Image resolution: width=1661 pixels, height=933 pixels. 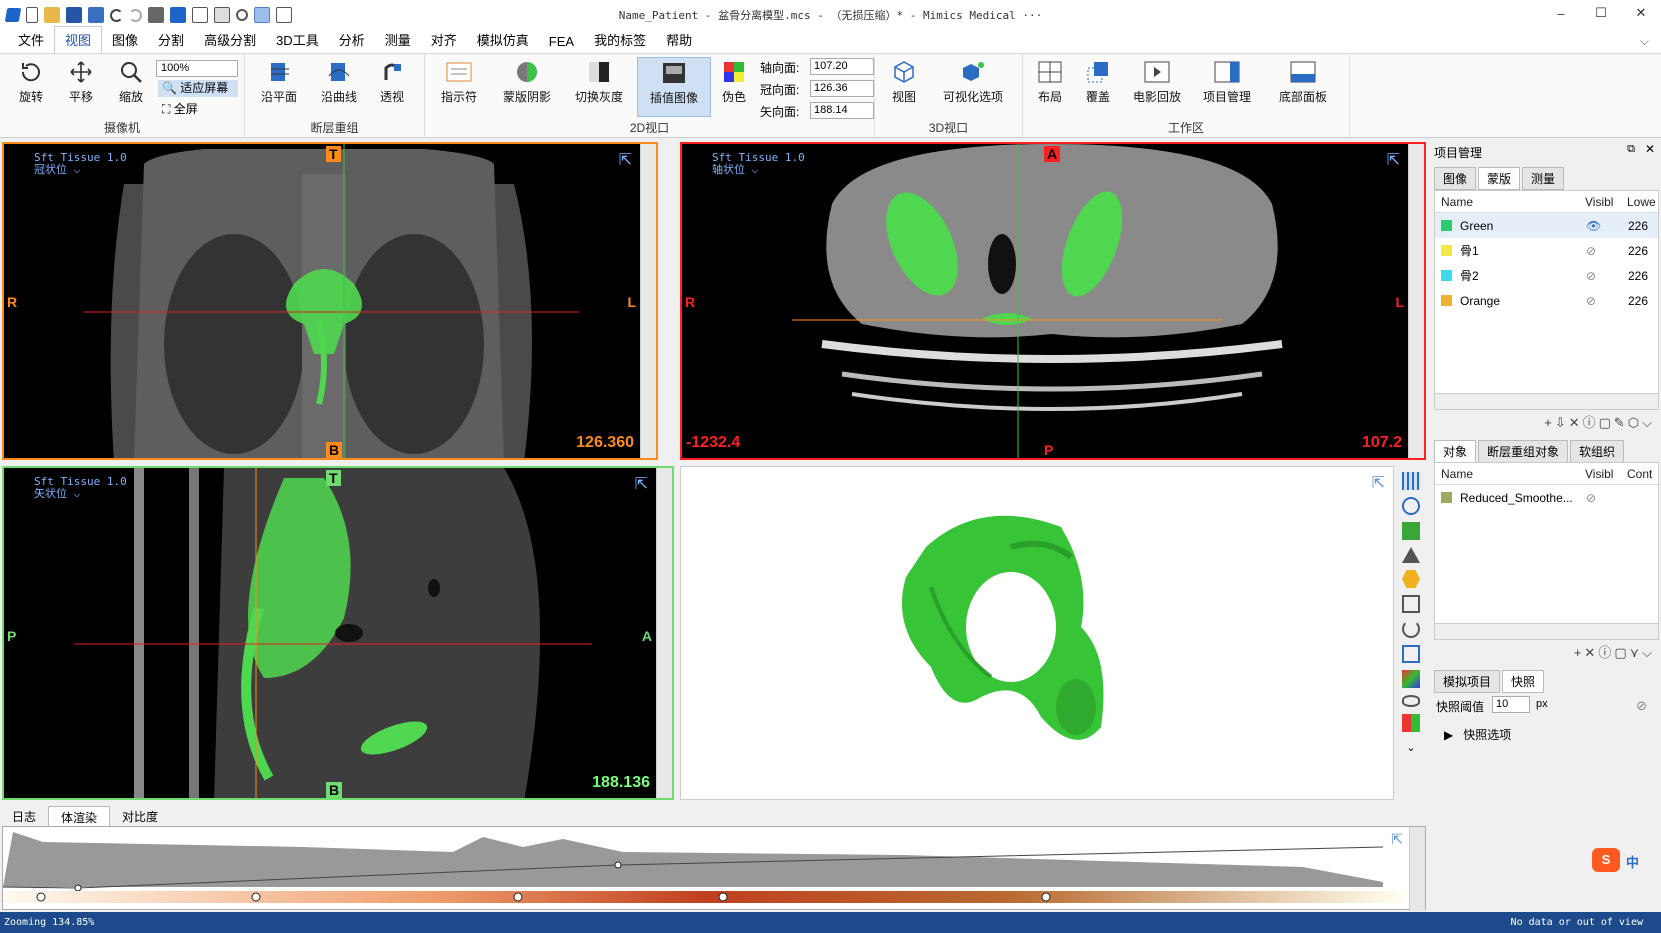 What do you see at coordinates (1411, 579) in the screenshot?
I see `hexagon-icon` at bounding box center [1411, 579].